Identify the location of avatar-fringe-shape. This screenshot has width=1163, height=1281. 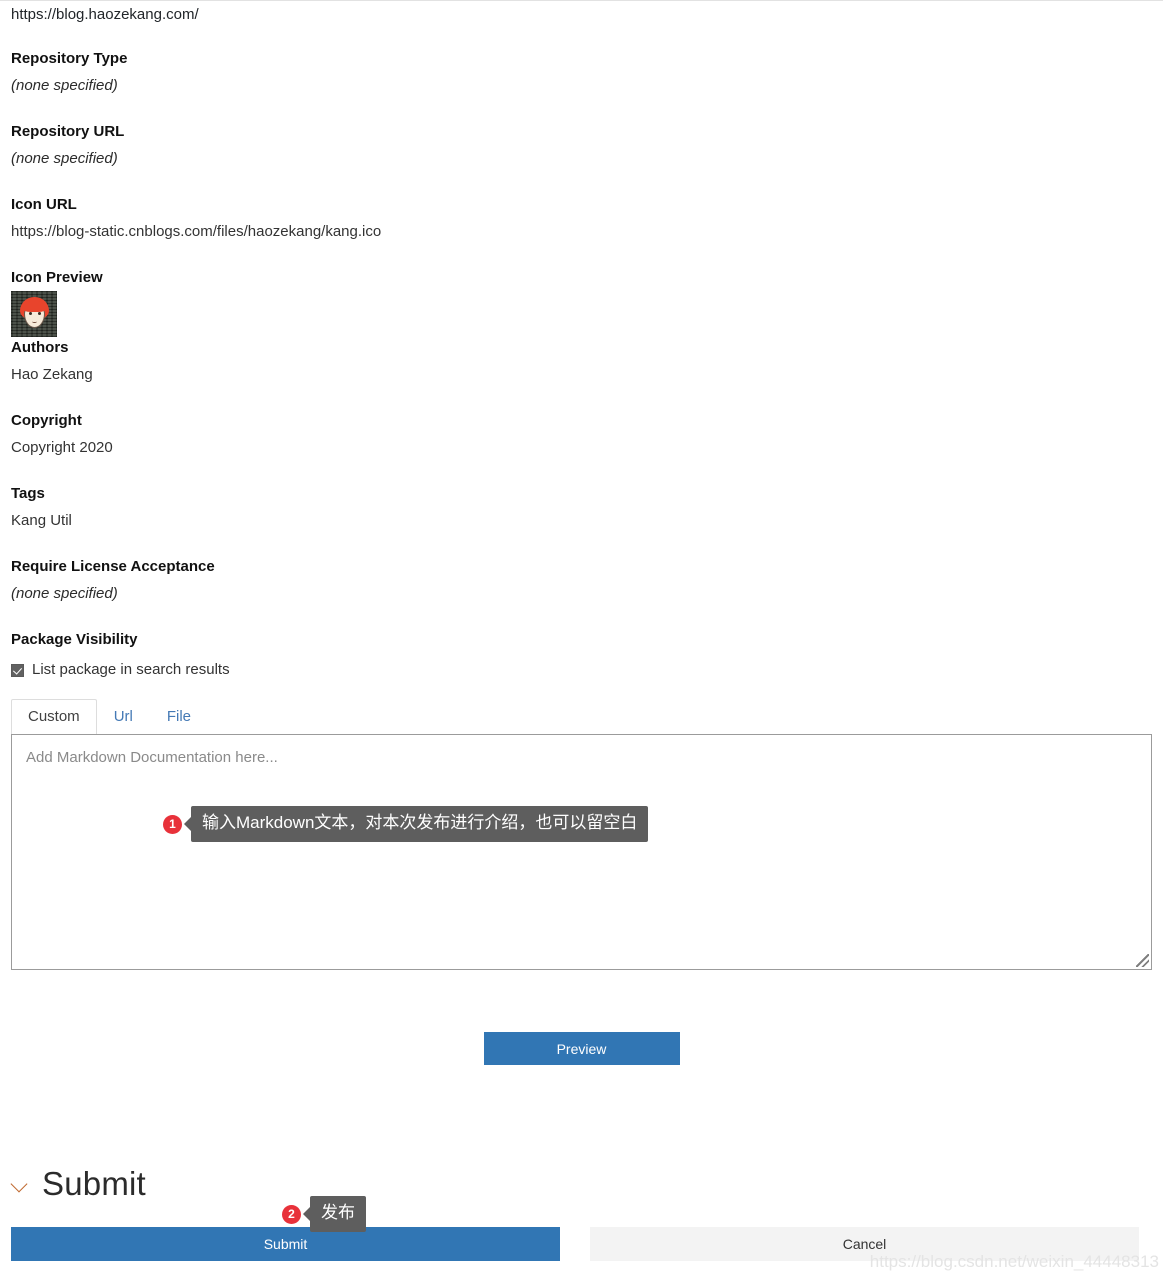
(34, 306).